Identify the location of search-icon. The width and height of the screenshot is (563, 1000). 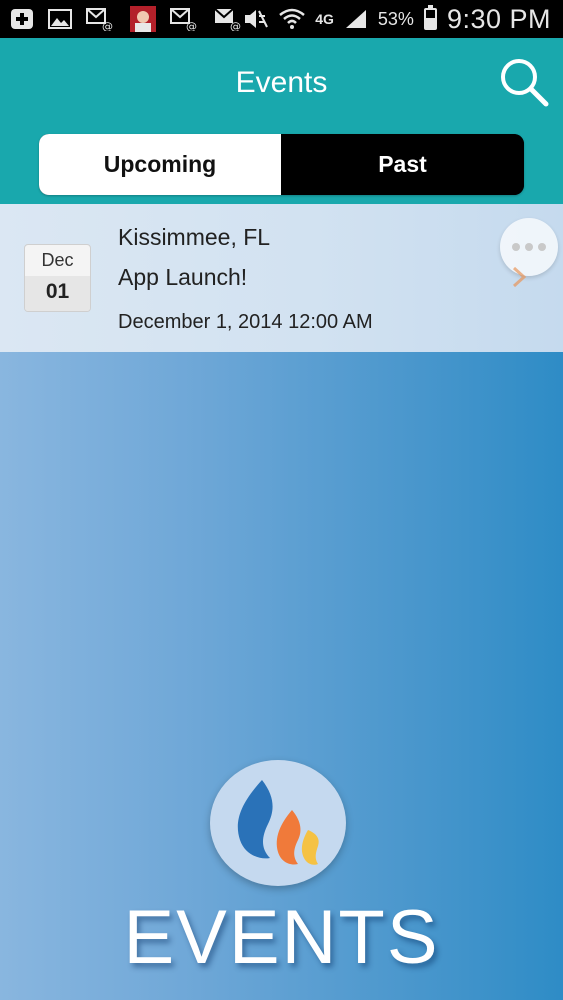
(525, 83).